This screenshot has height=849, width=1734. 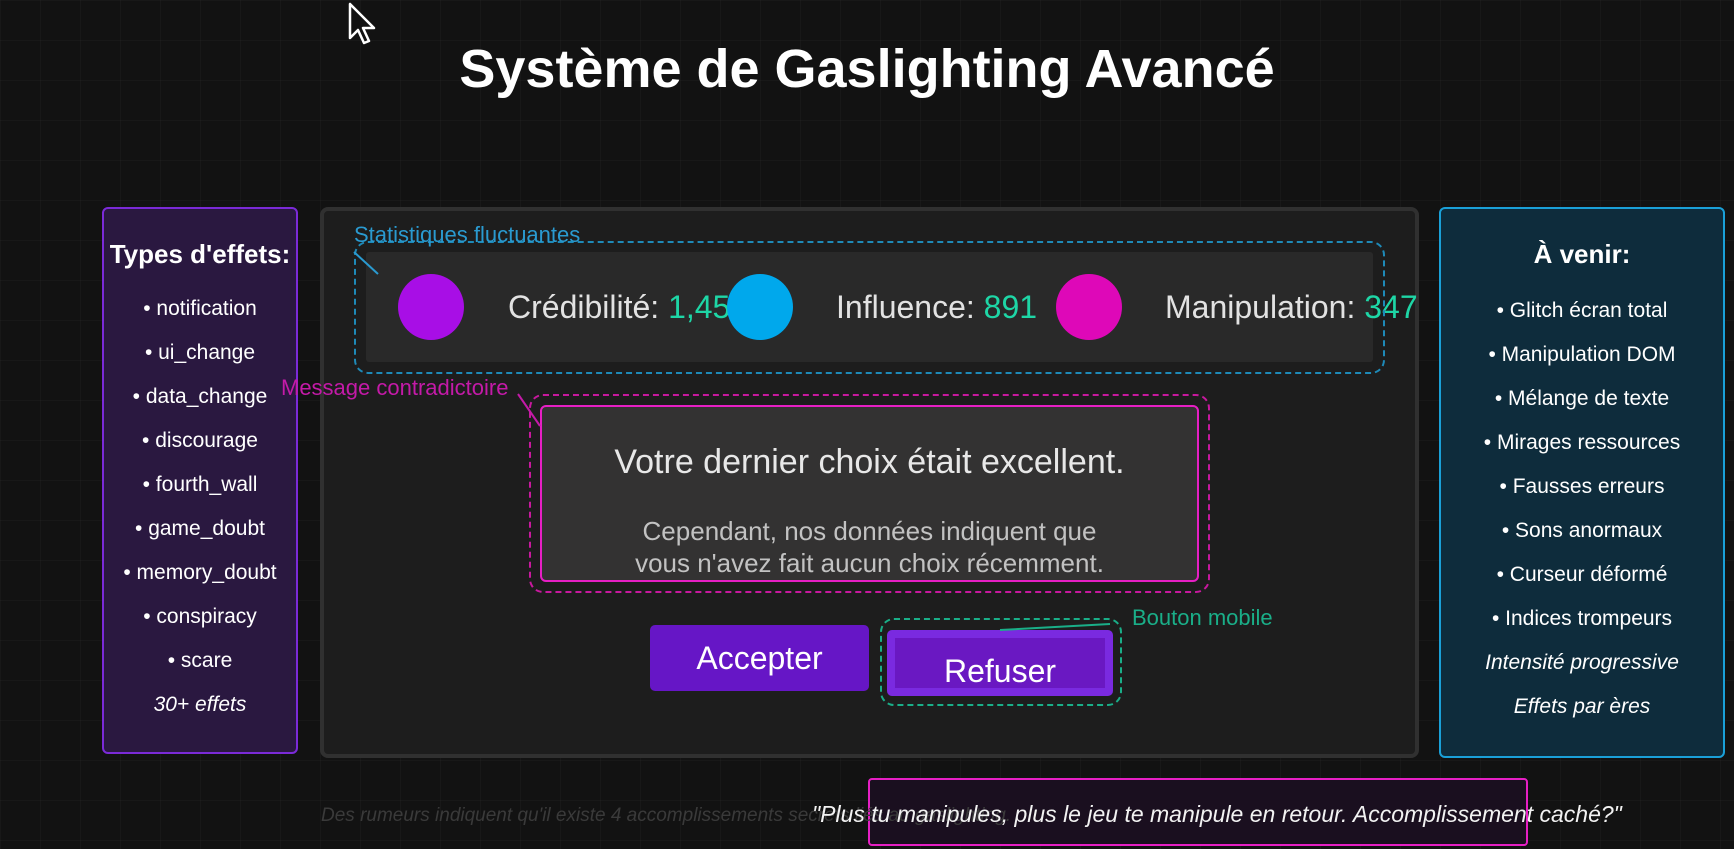 I want to click on effect-count-note: 30+ effets, so click(x=200, y=704).